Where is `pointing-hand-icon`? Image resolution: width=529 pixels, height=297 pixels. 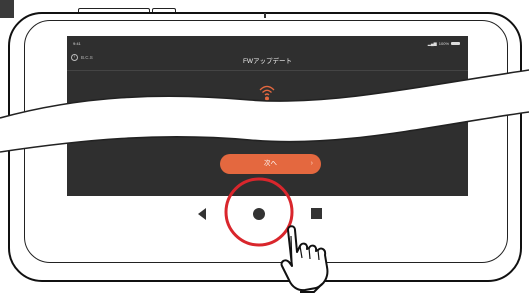 pointing-hand-icon is located at coordinates (304, 259).